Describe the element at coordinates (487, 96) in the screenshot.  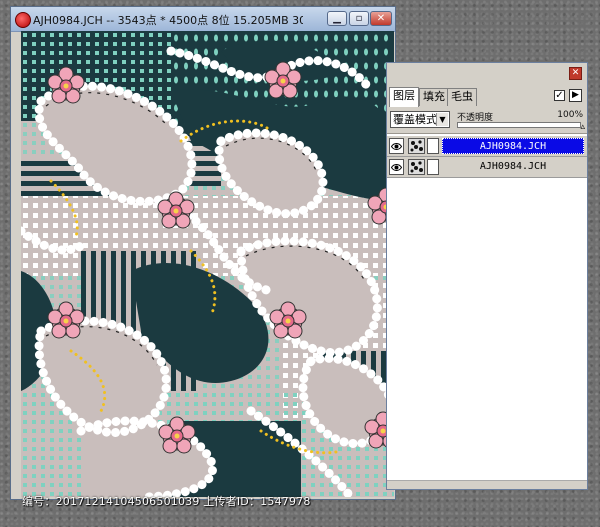
I see `panel-tabs: 图层 填充 毛虫 ✓ ▶` at that location.